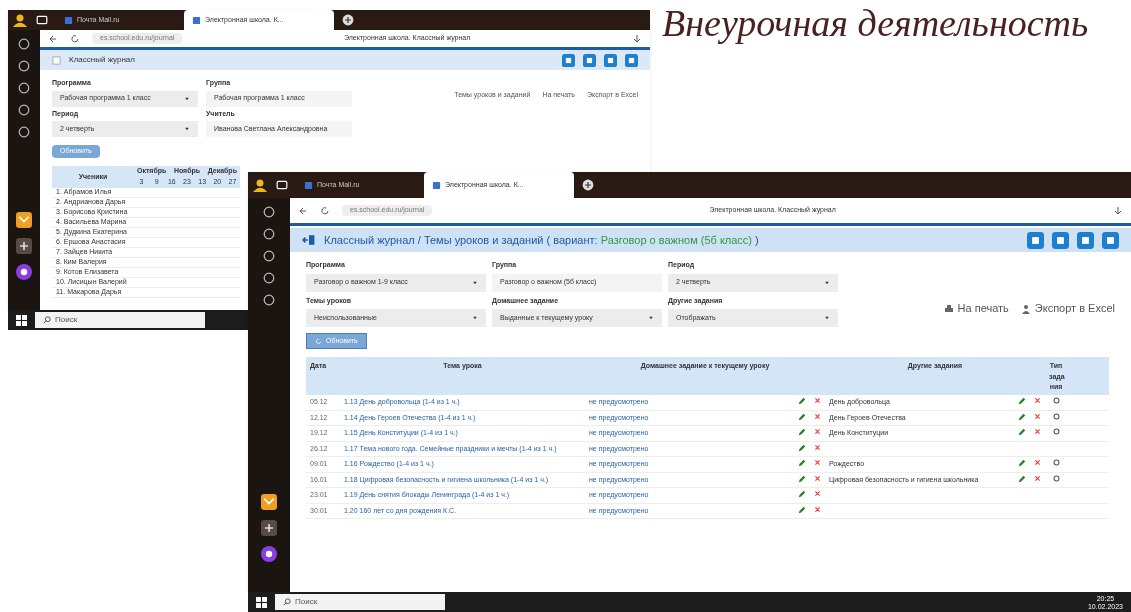 This screenshot has height=612, width=1131. What do you see at coordinates (976, 308) in the screenshot?
I see `toolbar-link: На печать` at bounding box center [976, 308].